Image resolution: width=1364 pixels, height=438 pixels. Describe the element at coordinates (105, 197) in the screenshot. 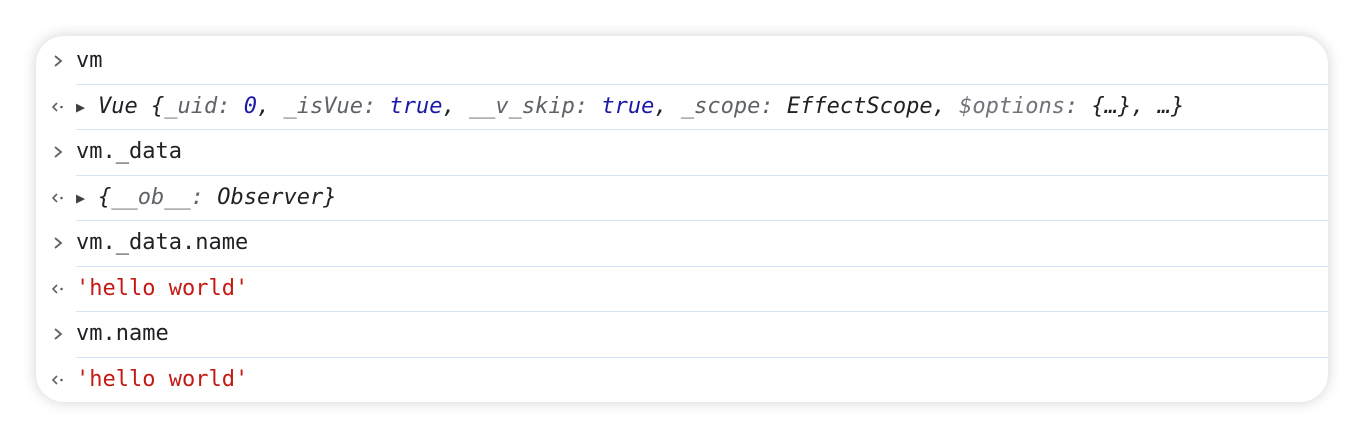

I see `object-prefix: {` at that location.